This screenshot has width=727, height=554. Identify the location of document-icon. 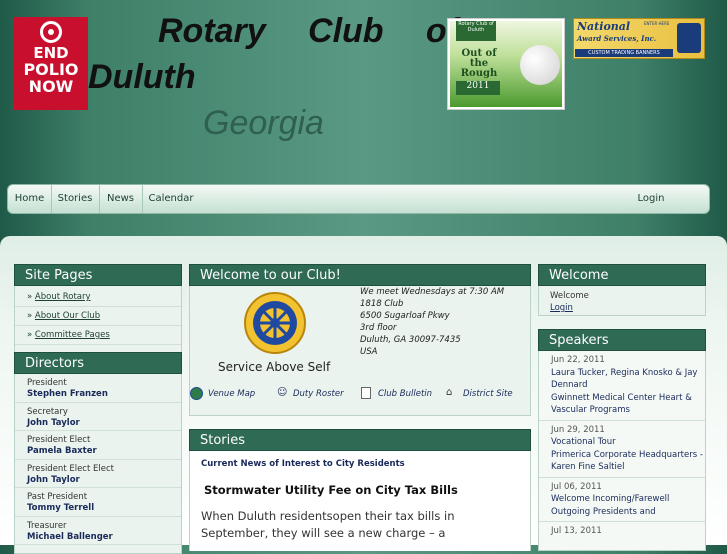
(366, 393).